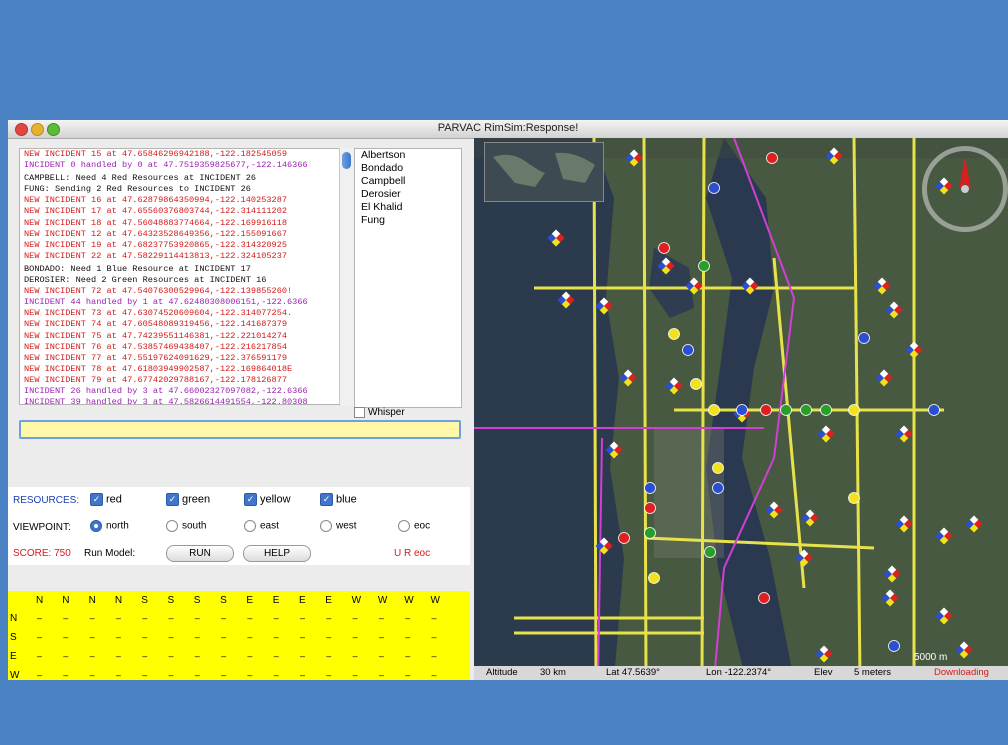  What do you see at coordinates (502, 672) in the screenshot?
I see `altitude-label: Altitude` at bounding box center [502, 672].